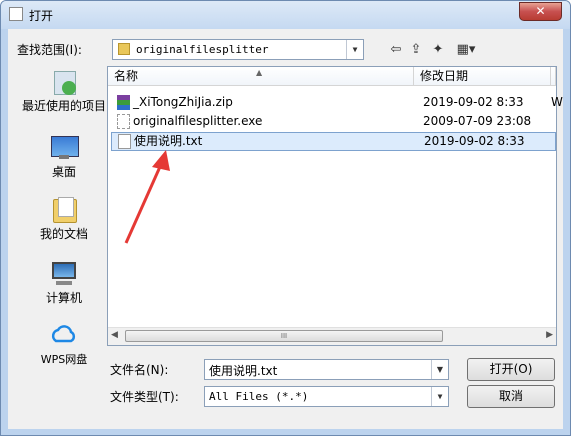 This screenshot has width=571, height=436. I want to click on close-button: ✕, so click(540, 11).